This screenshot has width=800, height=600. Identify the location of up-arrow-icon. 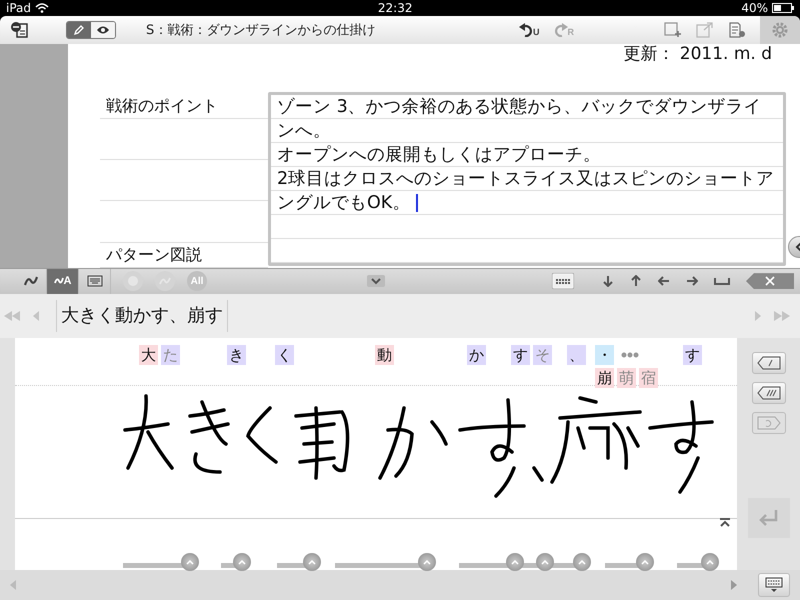
(636, 281).